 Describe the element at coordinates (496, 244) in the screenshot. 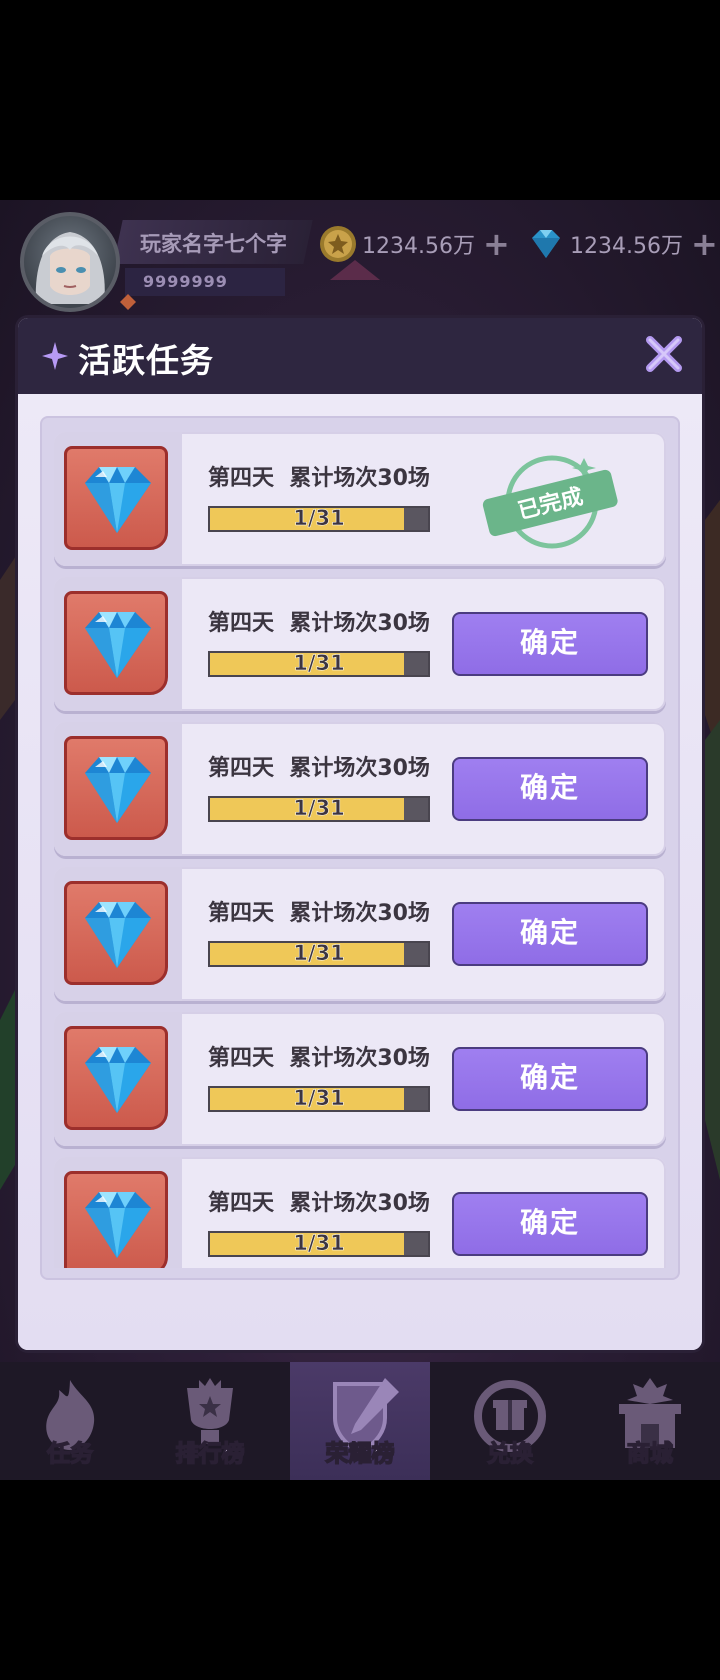

I see `add-gold-button: +` at that location.